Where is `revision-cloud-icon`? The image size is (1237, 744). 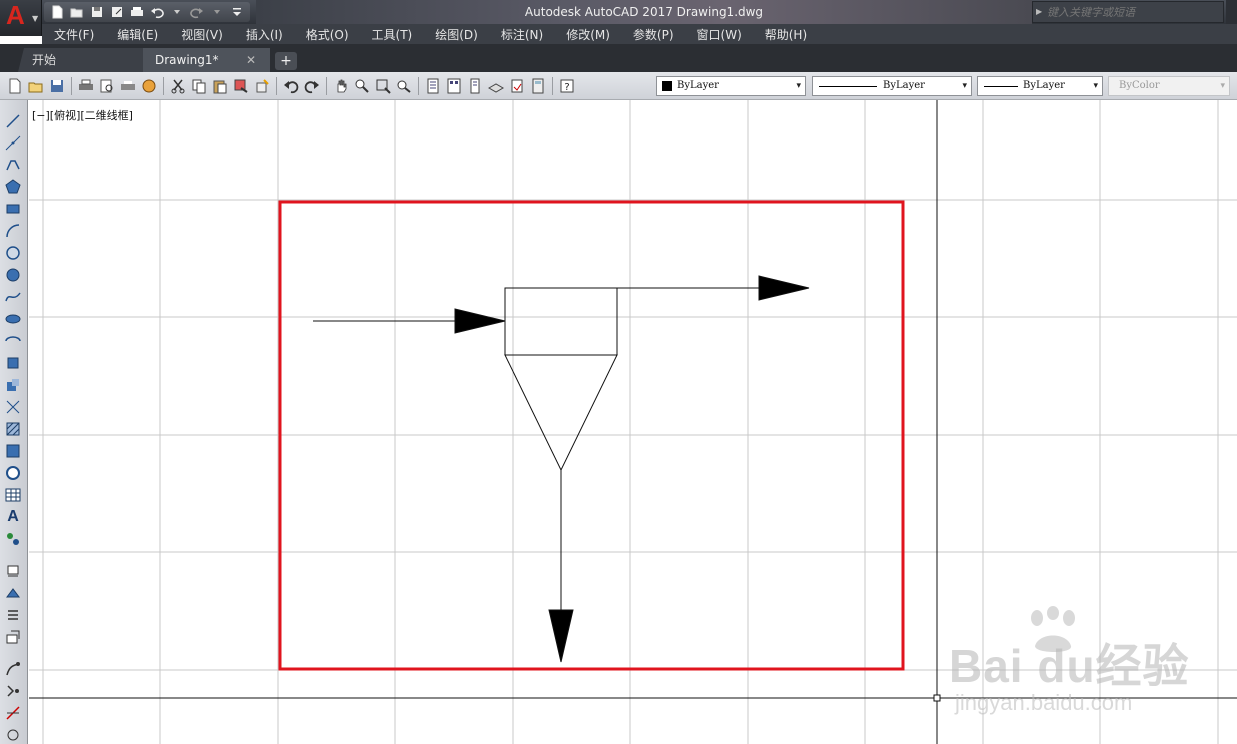 revision-cloud-icon is located at coordinates (13, 275).